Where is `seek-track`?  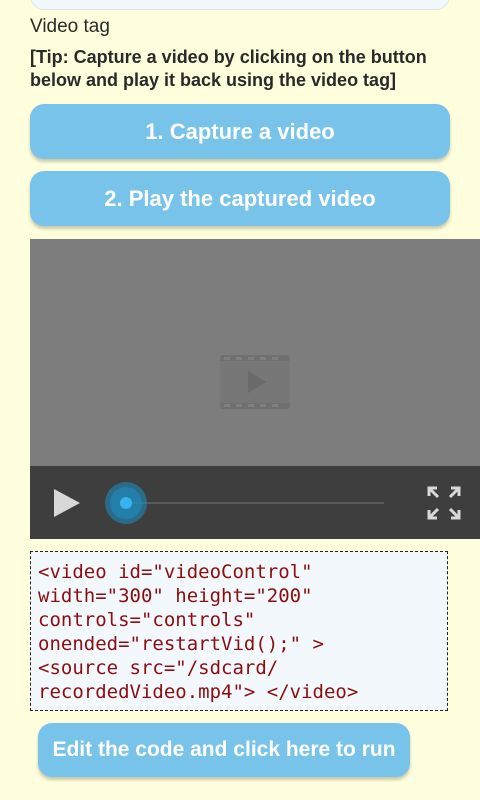
seek-track is located at coordinates (255, 503).